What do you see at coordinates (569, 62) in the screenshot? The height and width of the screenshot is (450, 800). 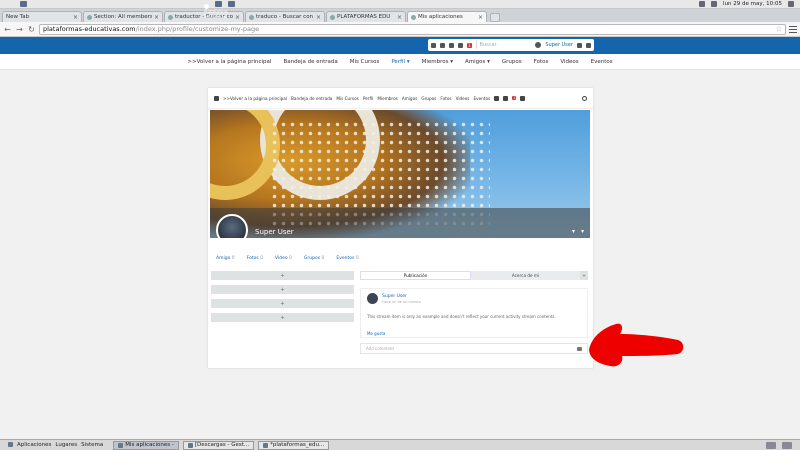 I see `nav-videos: Videos` at bounding box center [569, 62].